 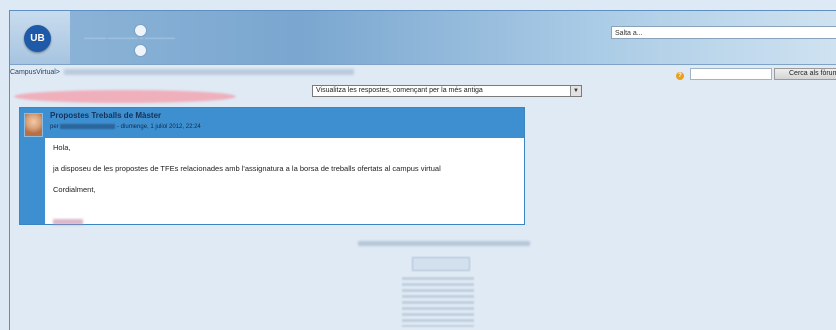 What do you see at coordinates (159, 127) in the screenshot?
I see `post-date: - diumenge, 1 juliol 2012, 22:24` at bounding box center [159, 127].